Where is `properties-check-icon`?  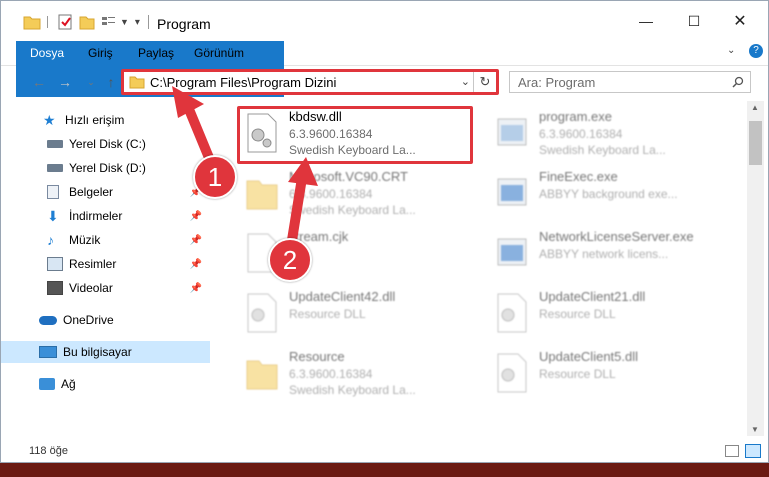
properties-check-icon is located at coordinates (65, 22).